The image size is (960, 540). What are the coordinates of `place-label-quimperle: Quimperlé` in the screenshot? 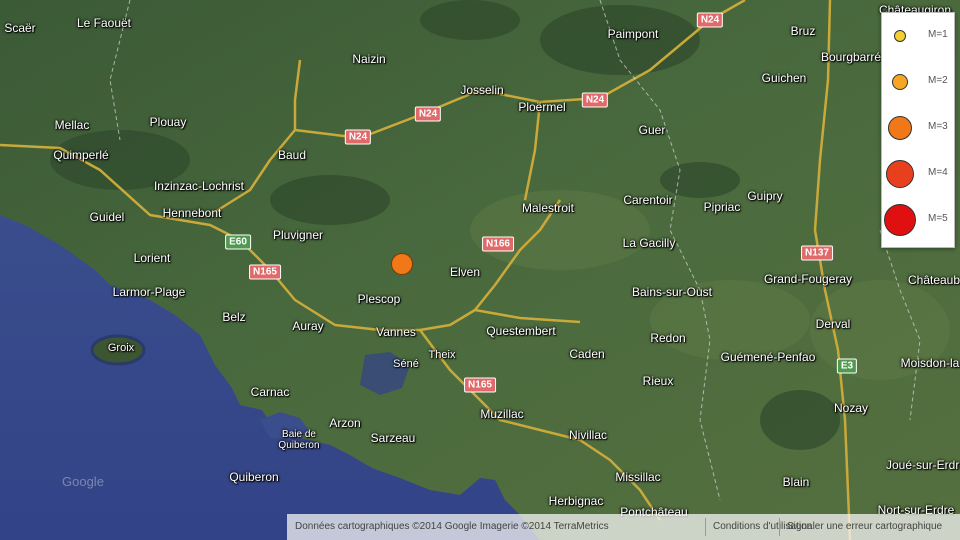 It's located at (81, 155).